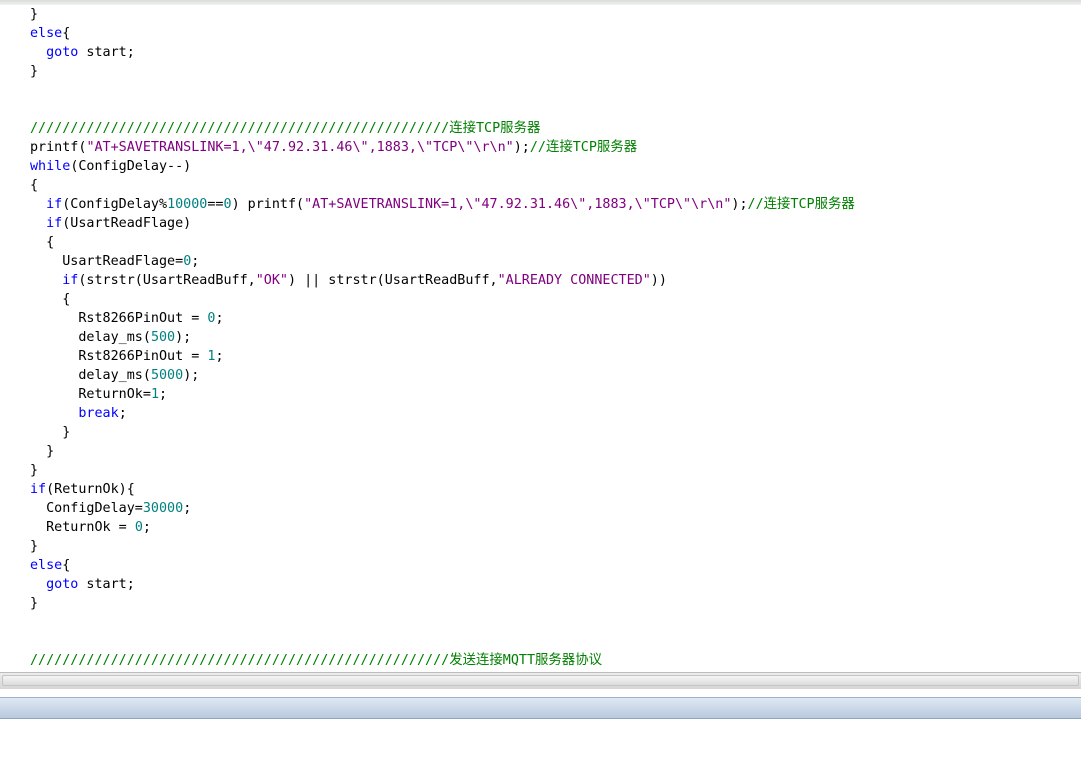 The width and height of the screenshot is (1081, 770). What do you see at coordinates (574, 280) in the screenshot?
I see `string-token: "ALREADY CONNECTED"` at bounding box center [574, 280].